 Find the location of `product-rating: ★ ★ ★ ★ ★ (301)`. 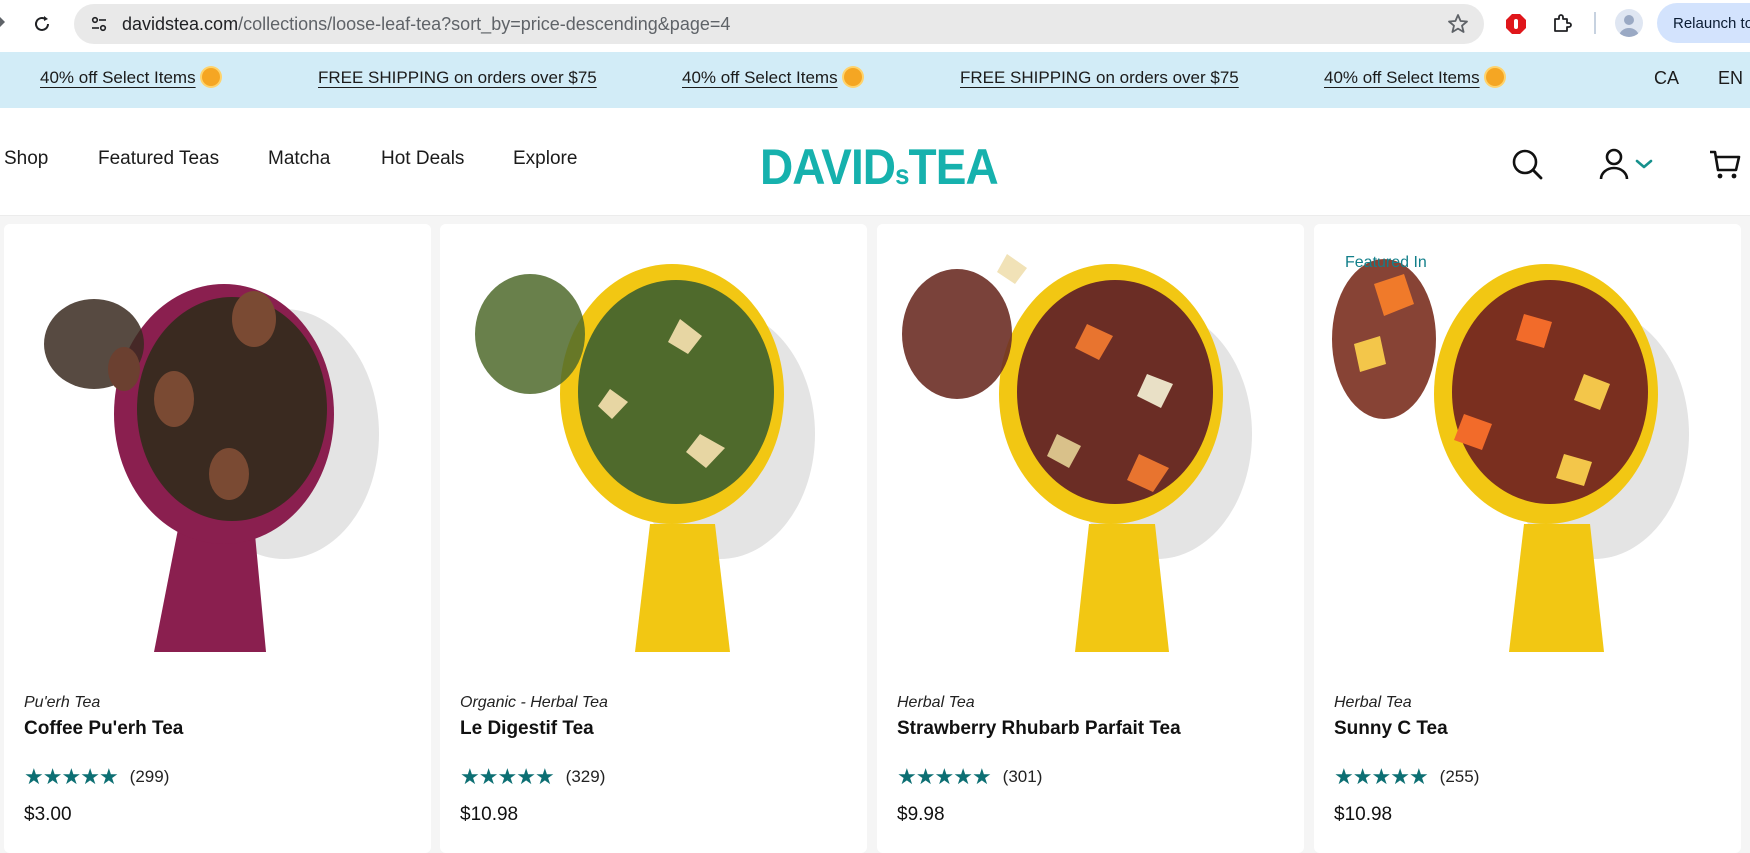

product-rating: ★ ★ ★ ★ ★ (301) is located at coordinates (969, 777).